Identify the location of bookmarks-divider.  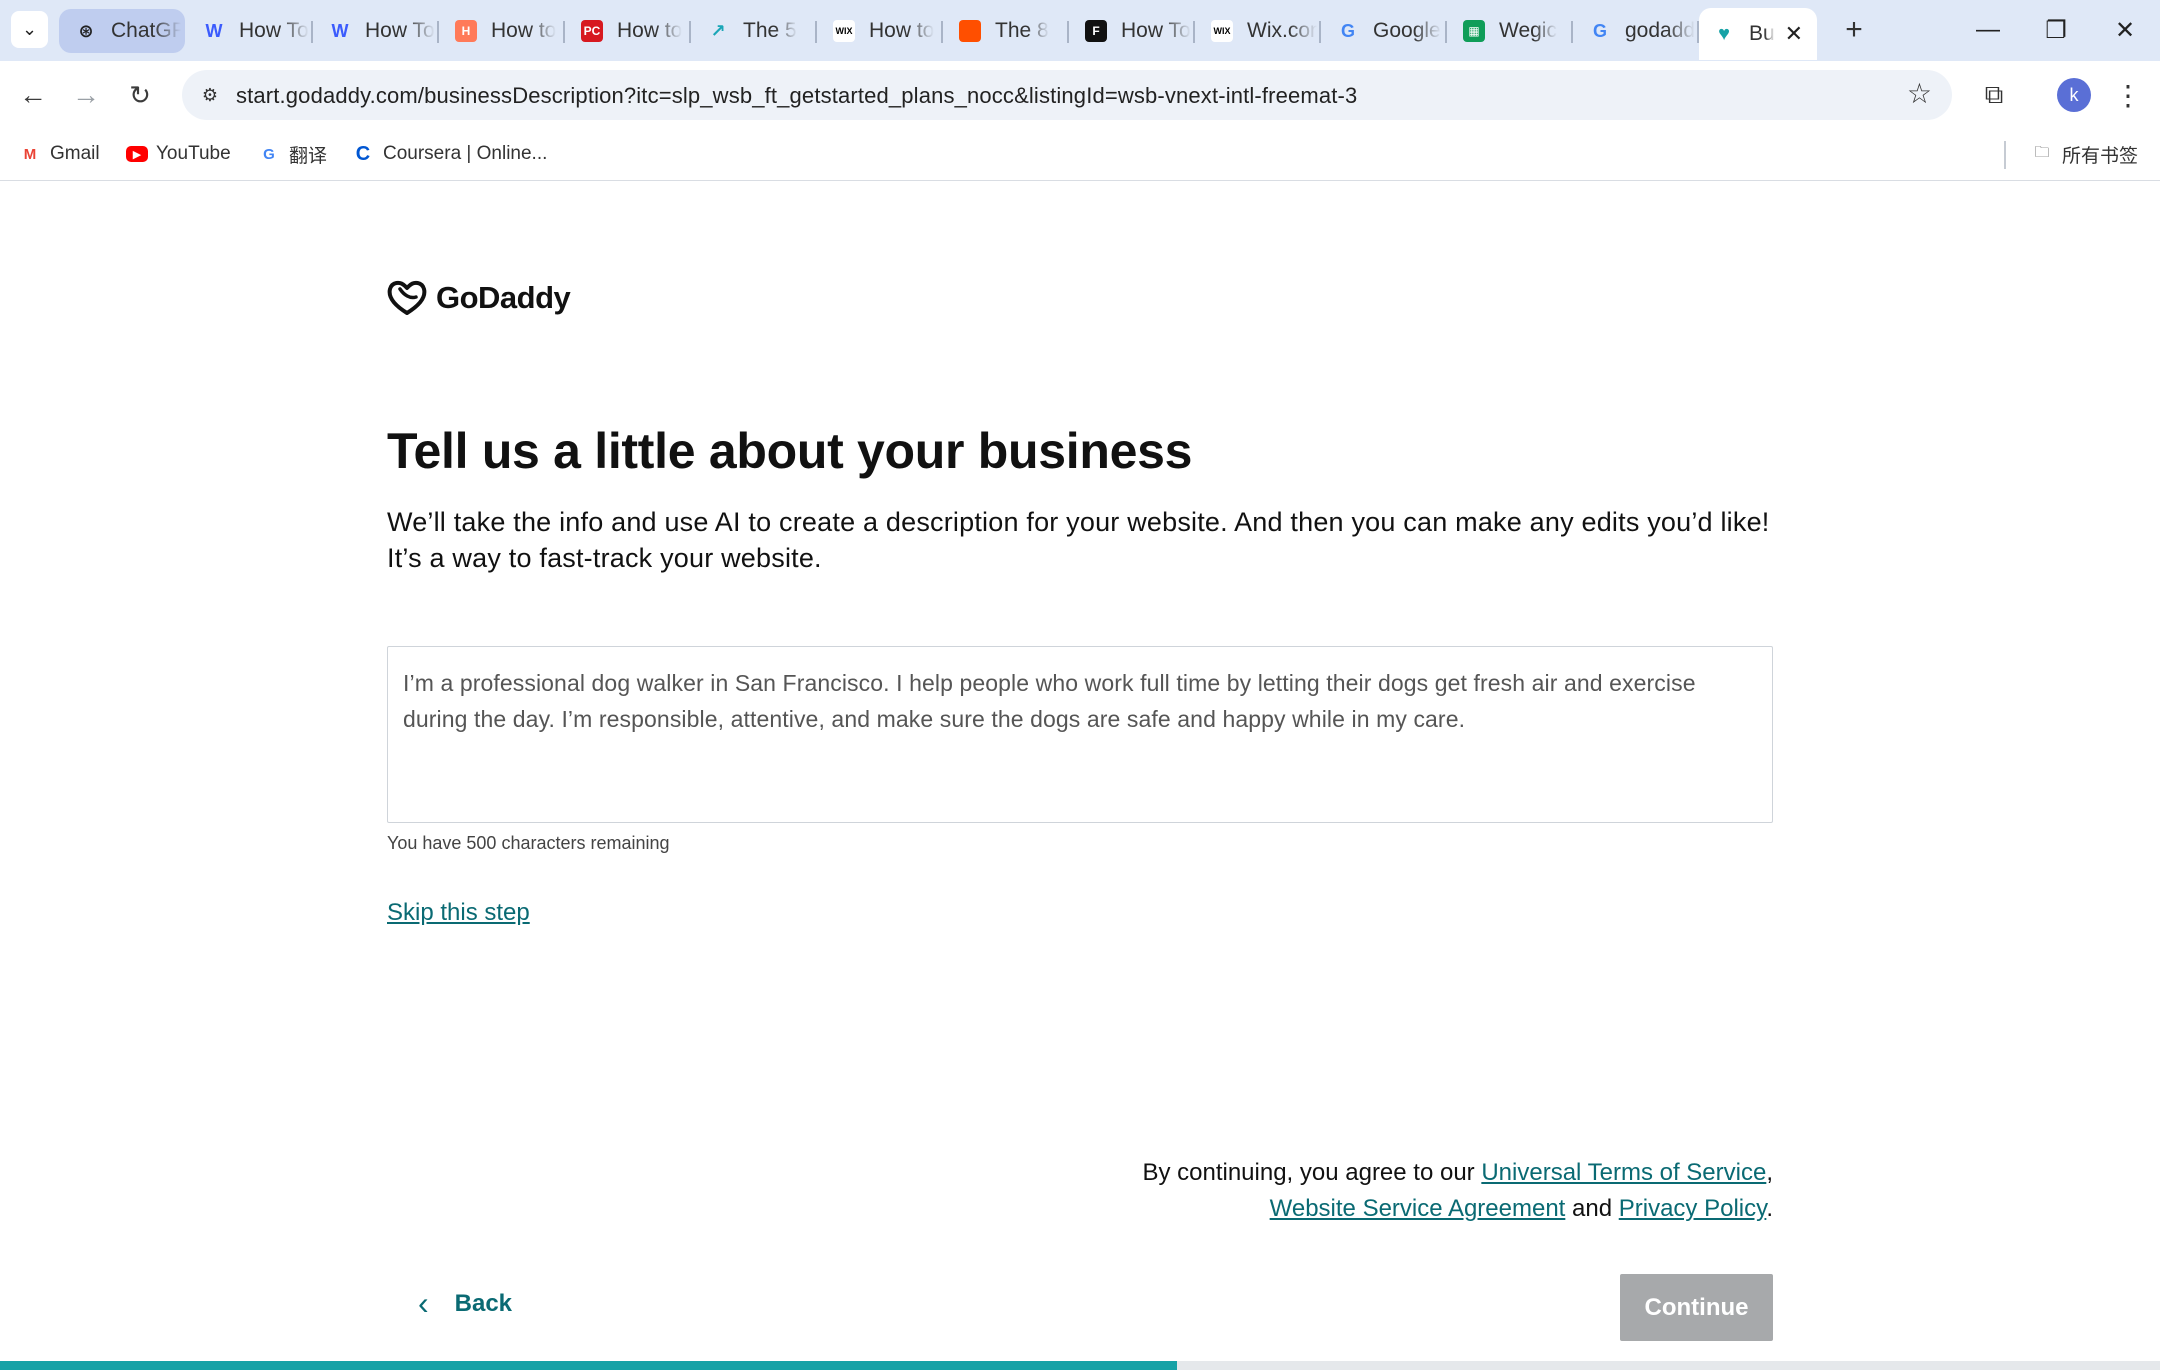
(2005, 155).